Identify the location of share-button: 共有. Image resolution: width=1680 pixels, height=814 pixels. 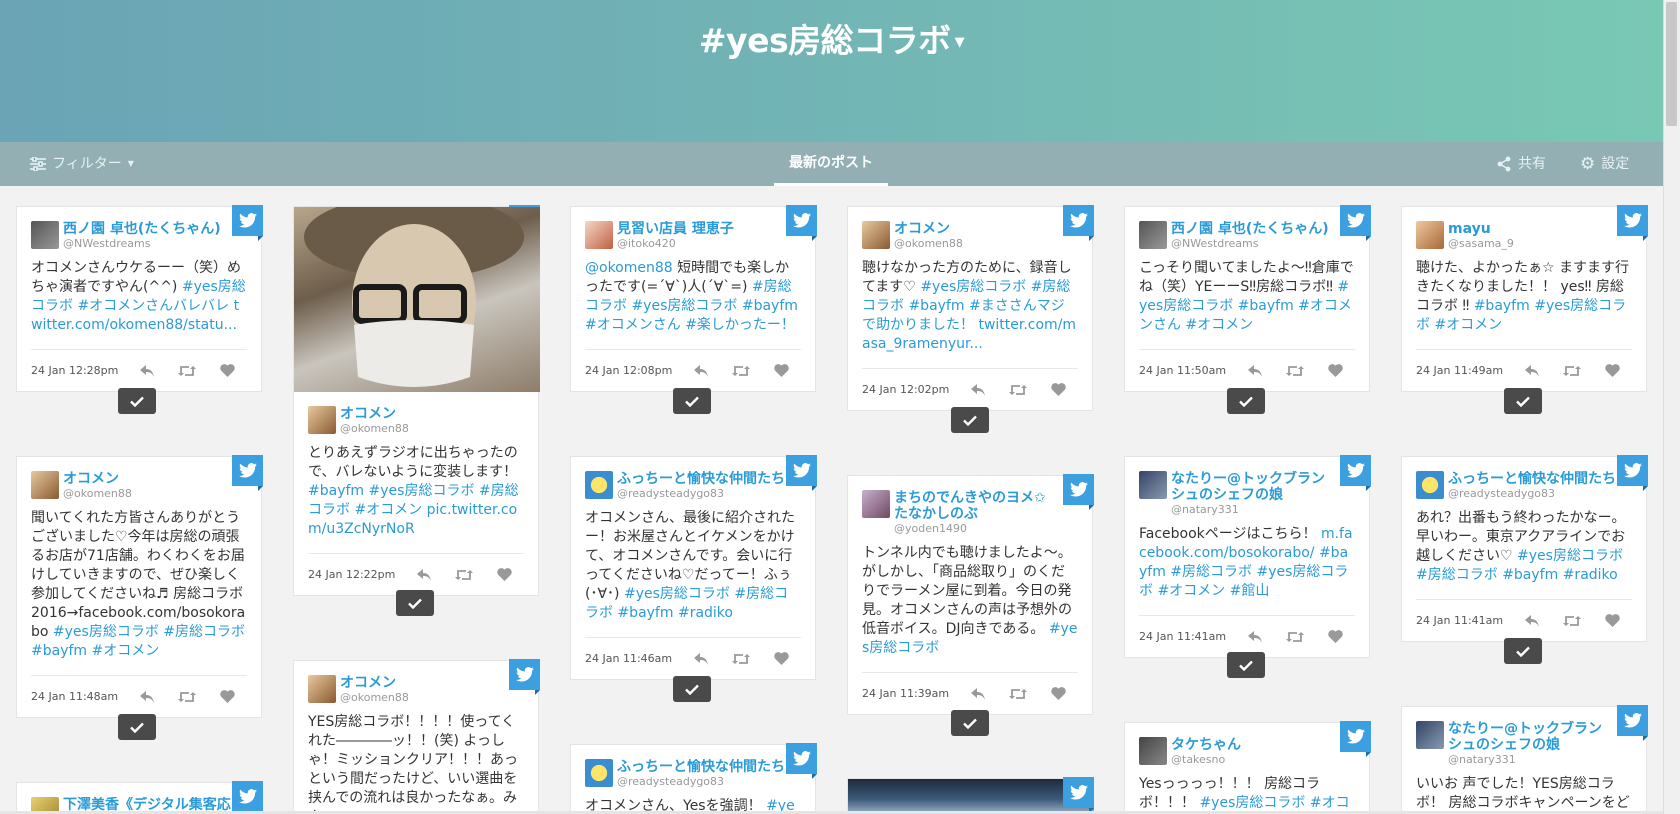
(1521, 164).